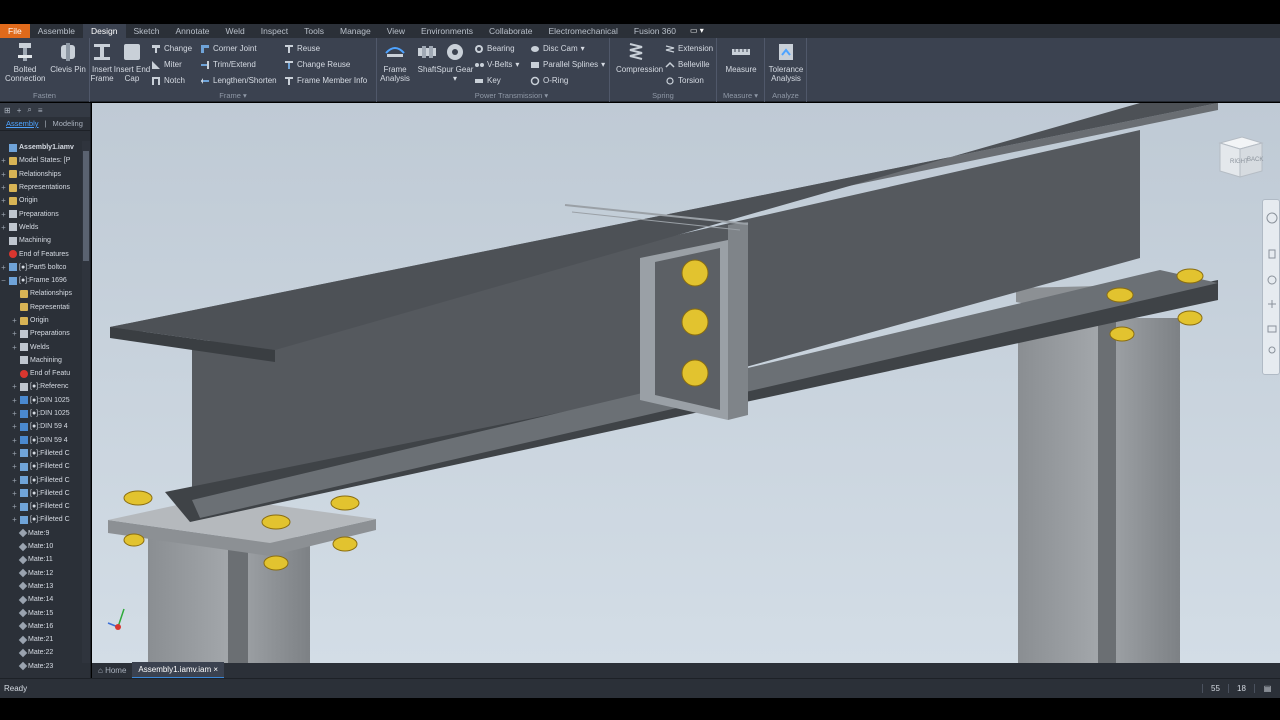  Describe the element at coordinates (86, 206) in the screenshot. I see `scrollbar-thumb` at that location.